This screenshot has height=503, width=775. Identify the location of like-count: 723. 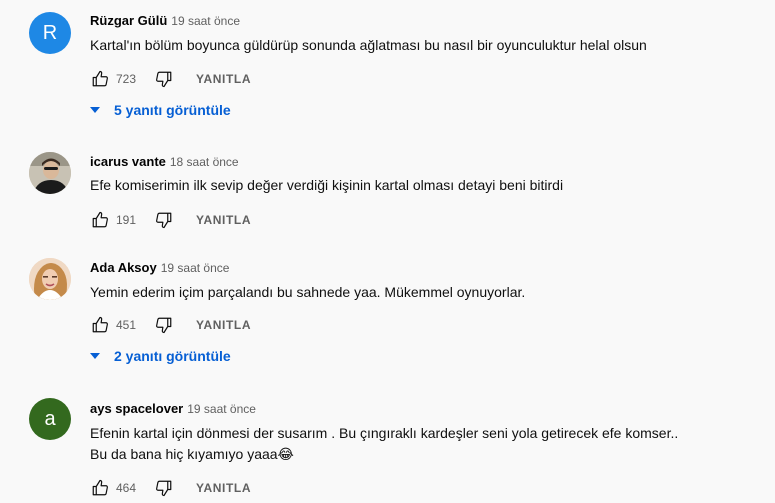
(126, 79).